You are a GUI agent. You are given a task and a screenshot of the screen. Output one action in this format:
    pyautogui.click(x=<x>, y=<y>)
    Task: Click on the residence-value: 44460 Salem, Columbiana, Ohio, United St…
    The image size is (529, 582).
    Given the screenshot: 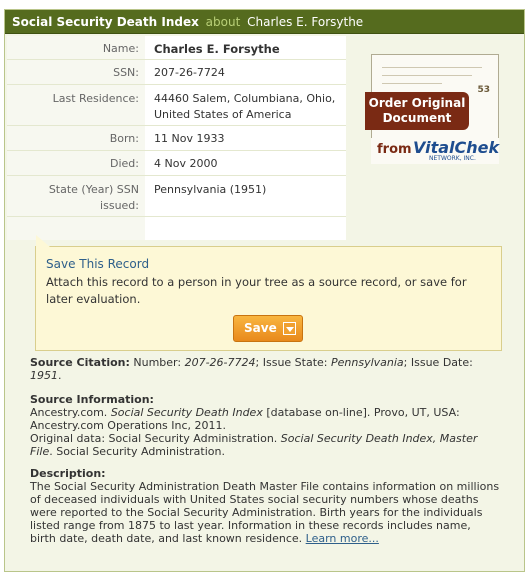 What is the action you would take?
    pyautogui.click(x=245, y=106)
    